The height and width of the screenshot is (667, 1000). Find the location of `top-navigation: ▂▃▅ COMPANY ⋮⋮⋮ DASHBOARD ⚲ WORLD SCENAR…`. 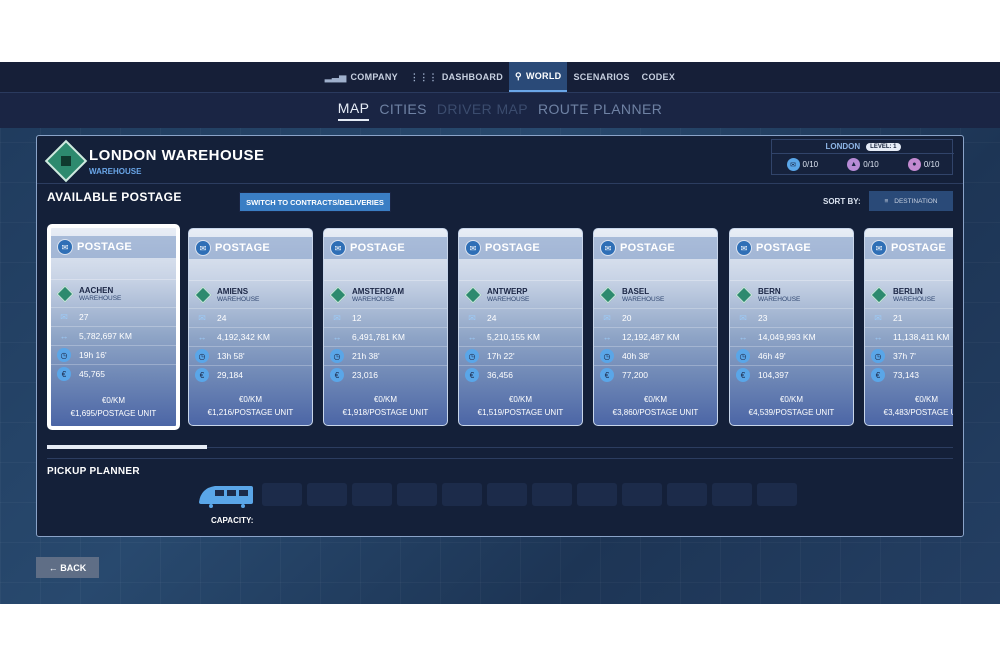

top-navigation: ▂▃▅ COMPANY ⋮⋮⋮ DASHBOARD ⚲ WORLD SCENAR… is located at coordinates (500, 77).